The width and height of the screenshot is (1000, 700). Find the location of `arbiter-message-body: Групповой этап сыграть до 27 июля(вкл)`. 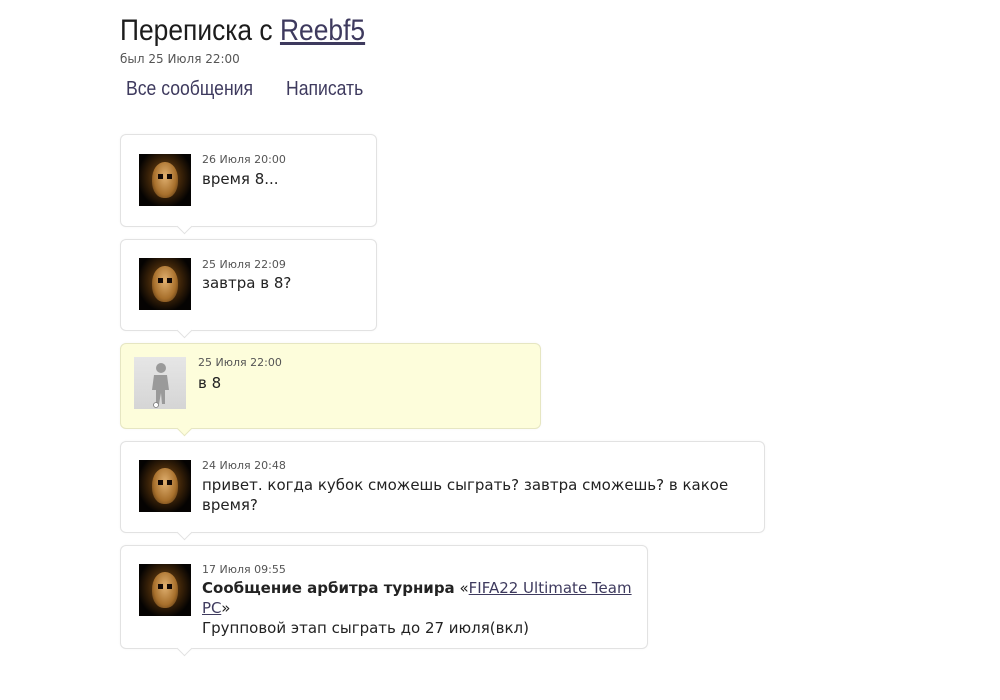

arbiter-message-body: Групповой этап сыграть до 27 июля(вкл) is located at coordinates (365, 628).